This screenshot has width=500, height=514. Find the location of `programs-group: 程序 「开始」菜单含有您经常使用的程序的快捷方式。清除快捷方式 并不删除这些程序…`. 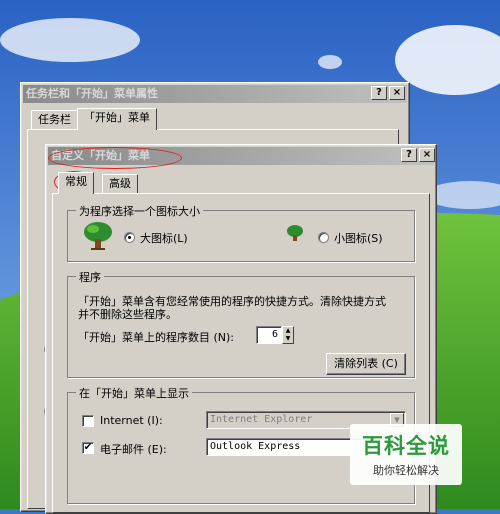

programs-group: 程序 「开始」菜单含有您经常使用的程序的快捷方式。清除快捷方式 并不删除这些程序… is located at coordinates (241, 323).